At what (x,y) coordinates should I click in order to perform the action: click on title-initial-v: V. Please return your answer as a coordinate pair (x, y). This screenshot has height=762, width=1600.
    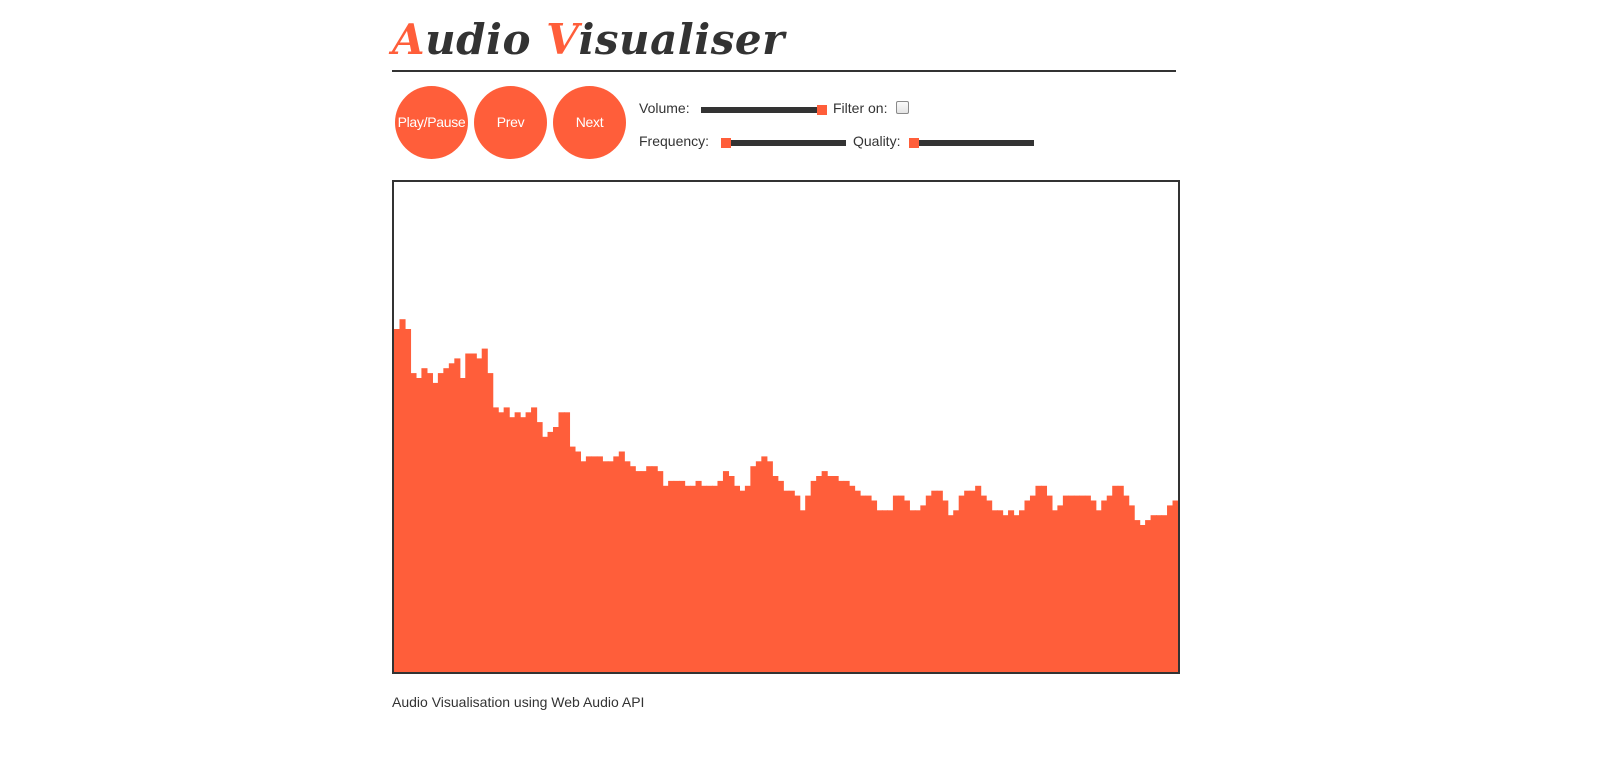
    Looking at the image, I should click on (562, 39).